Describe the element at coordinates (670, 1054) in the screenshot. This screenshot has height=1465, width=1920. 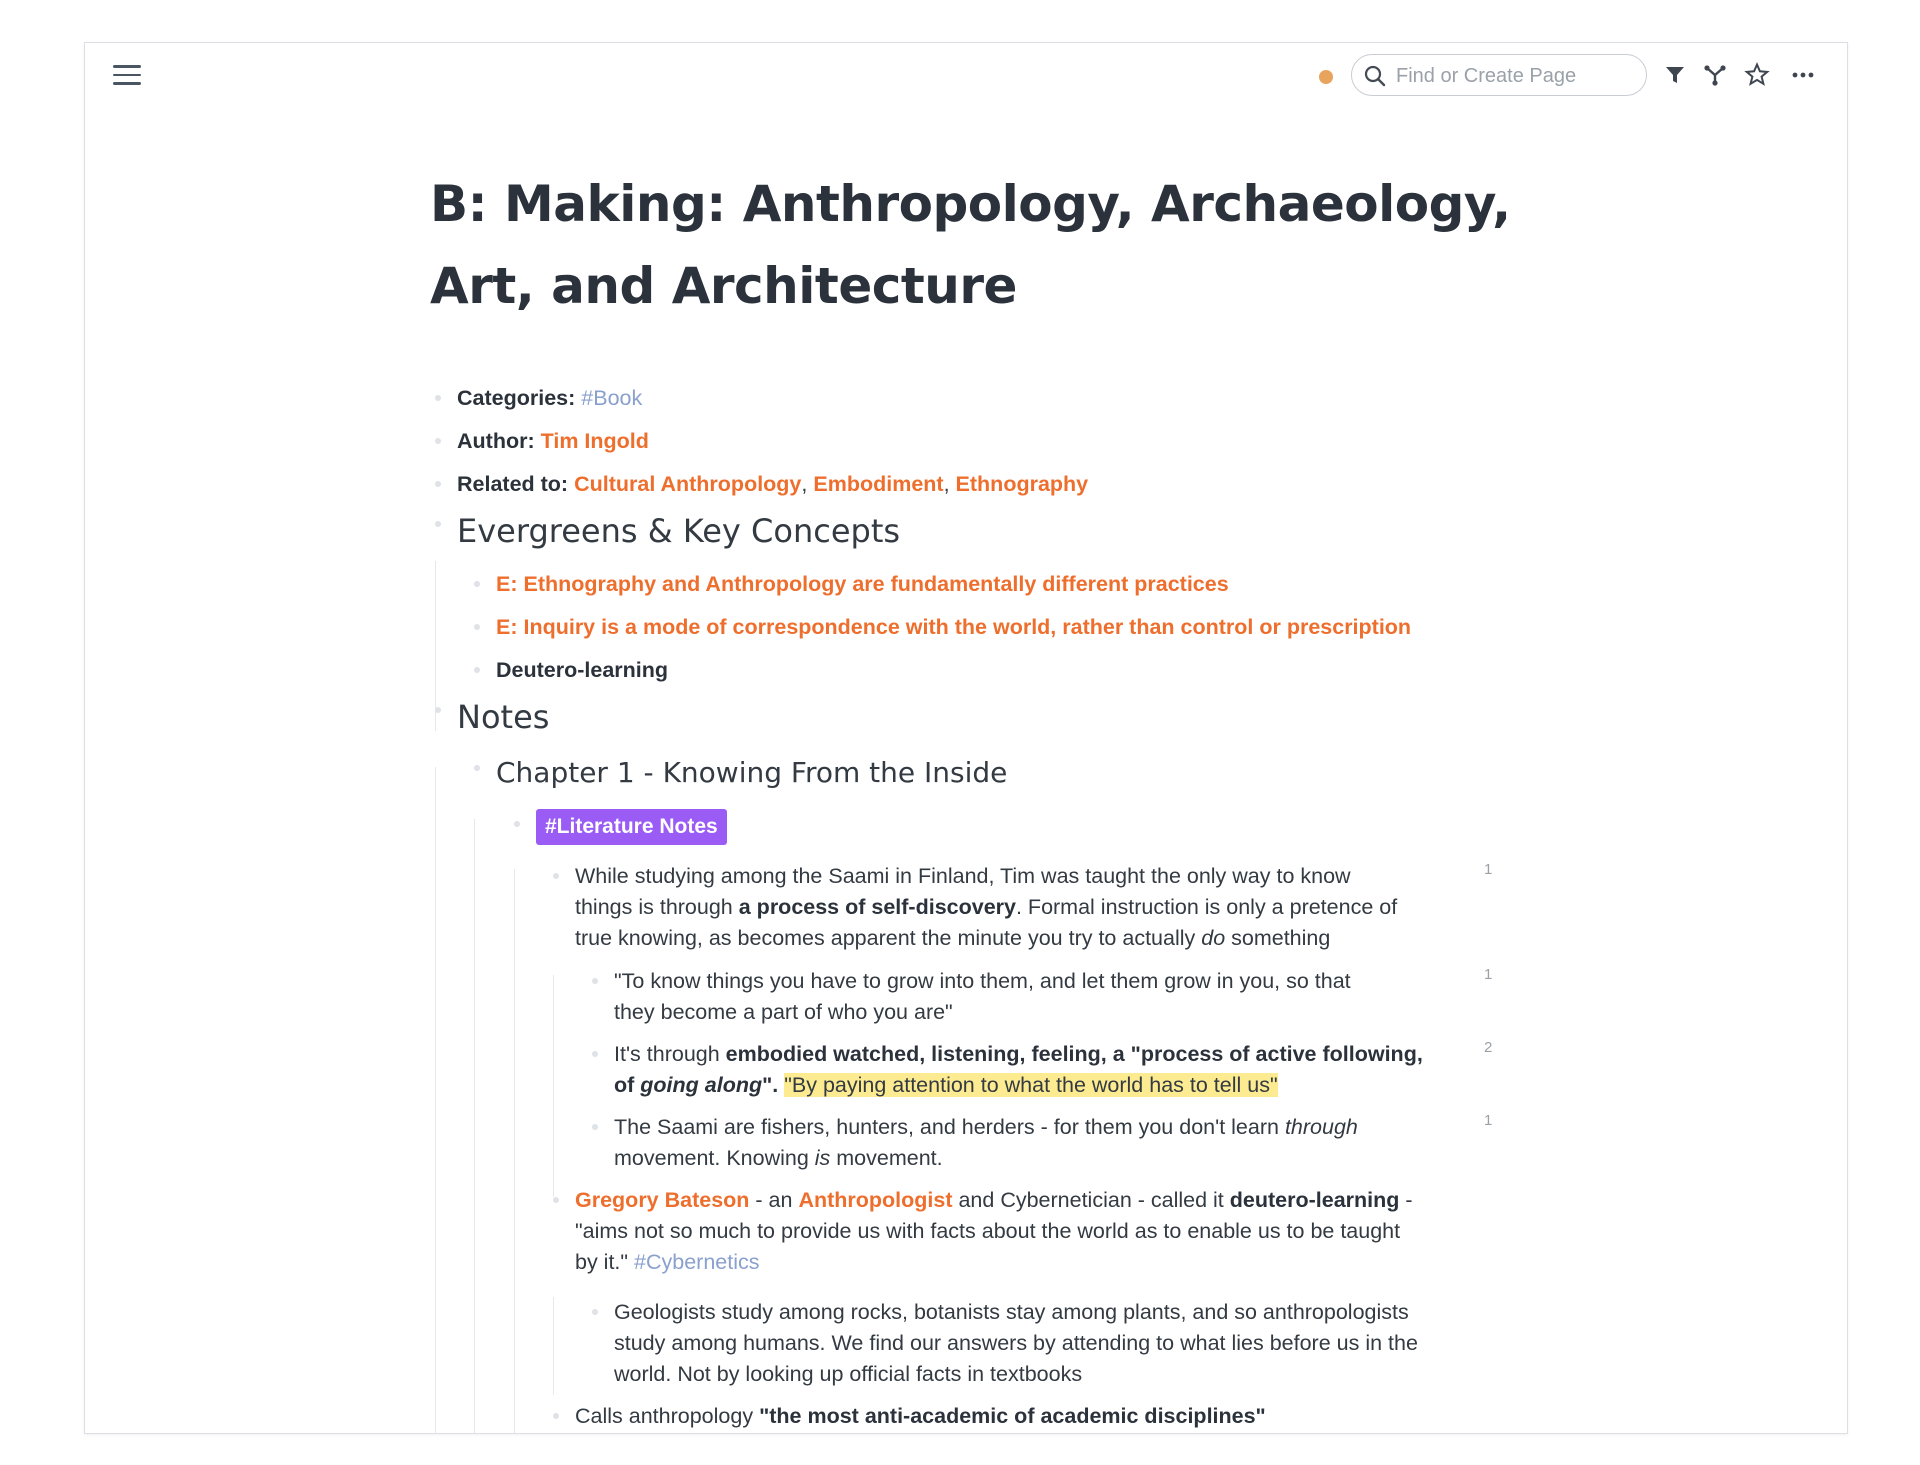
I see `text-line: It's through` at that location.